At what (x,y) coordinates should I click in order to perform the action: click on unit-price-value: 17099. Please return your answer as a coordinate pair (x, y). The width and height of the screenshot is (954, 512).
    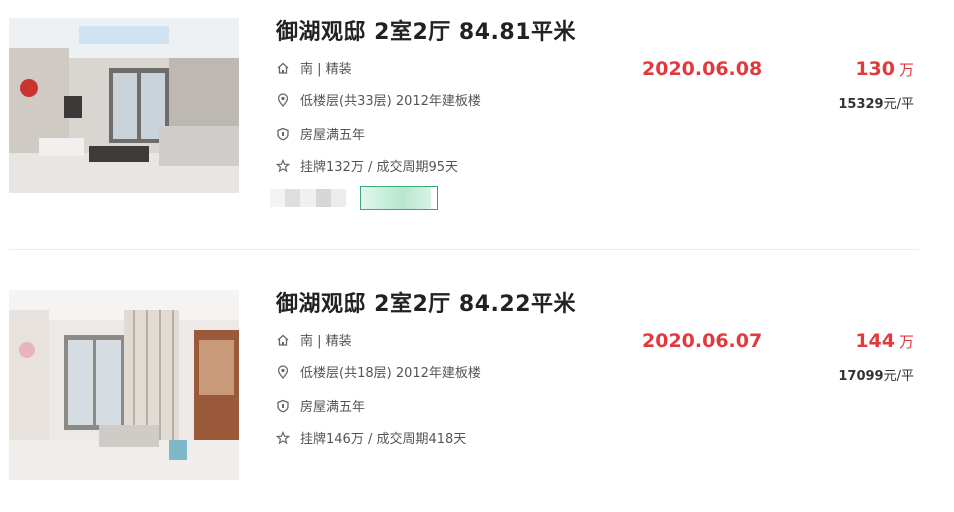
    Looking at the image, I should click on (861, 376).